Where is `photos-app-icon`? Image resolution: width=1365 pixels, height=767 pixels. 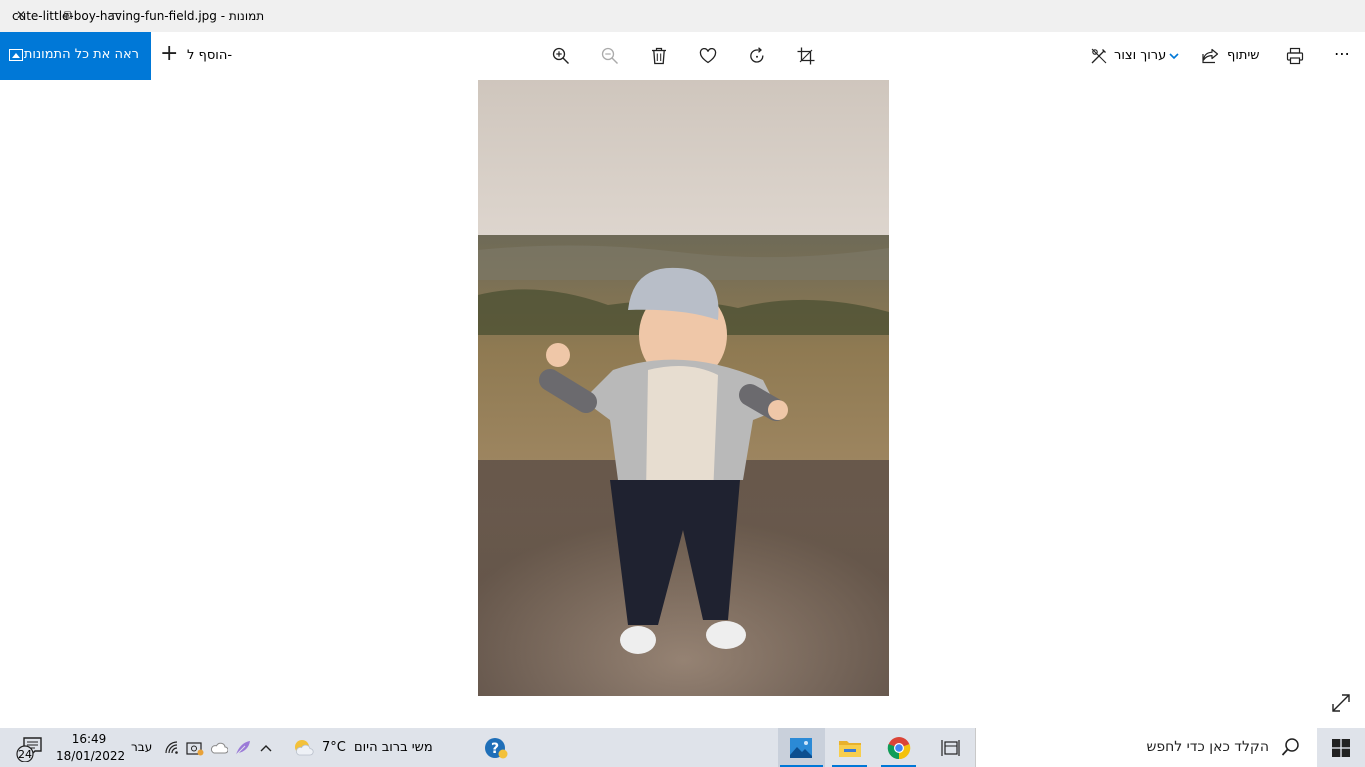
photos-app-icon is located at coordinates (801, 748).